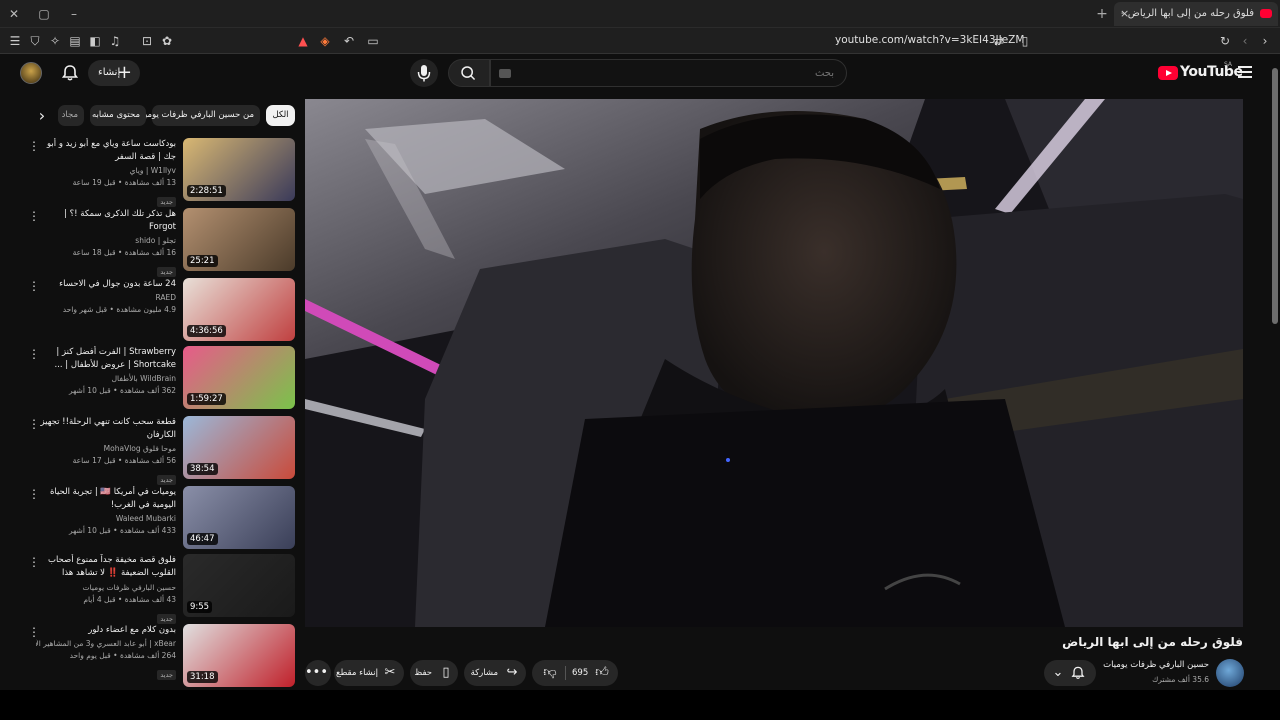 The height and width of the screenshot is (720, 1280). I want to click on forward-icon: ›, so click(1265, 41).